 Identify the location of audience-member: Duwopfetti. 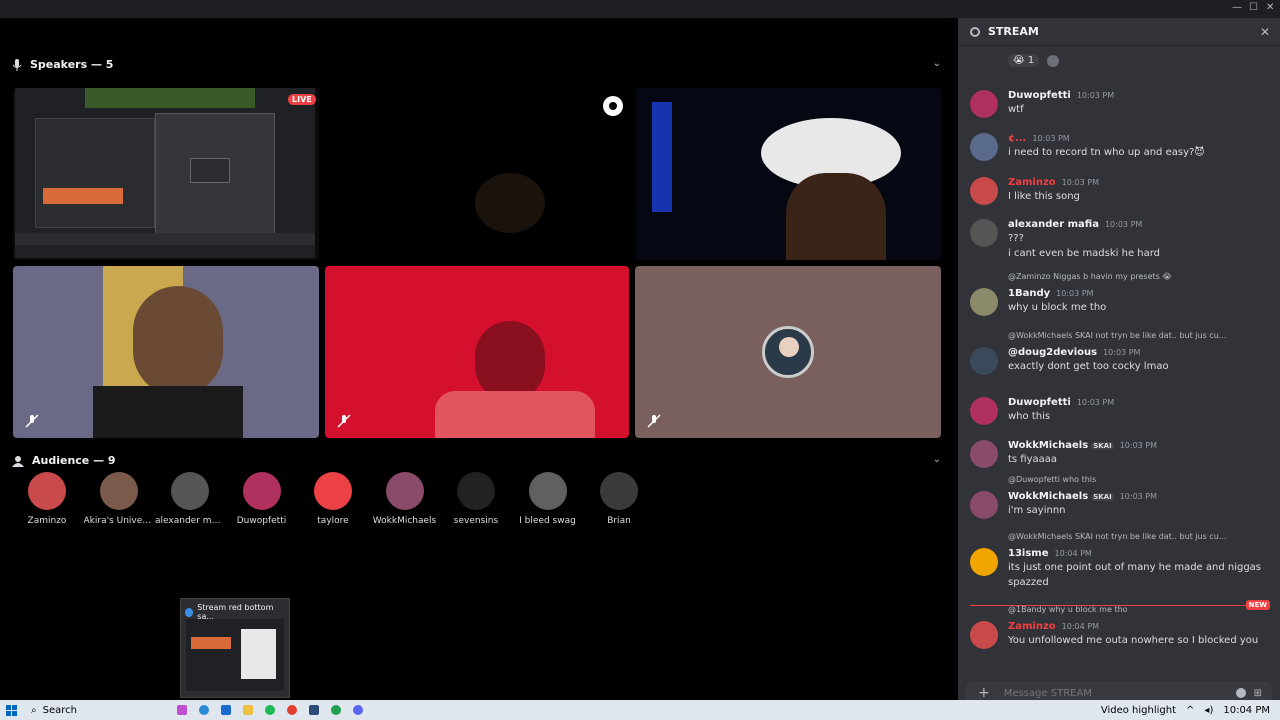
(262, 499).